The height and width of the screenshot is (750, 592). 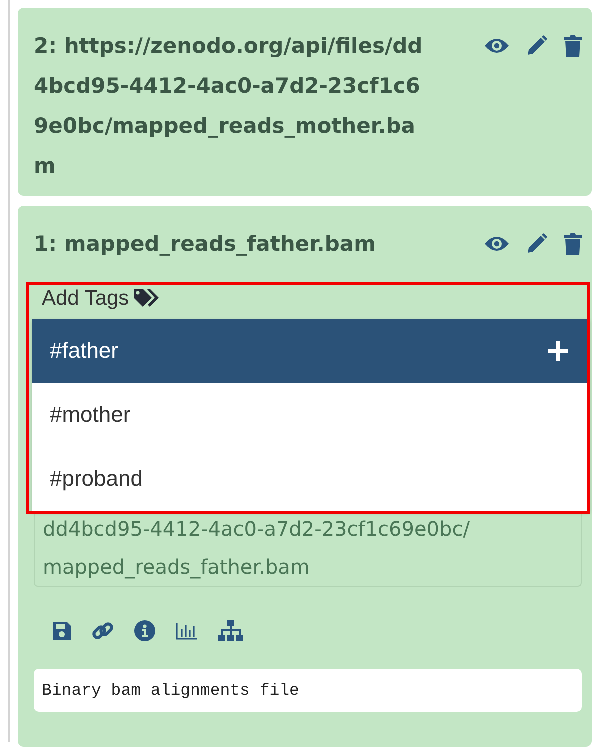 I want to click on dataset-title: 1: mapped_reads_father.bam, so click(x=230, y=244).